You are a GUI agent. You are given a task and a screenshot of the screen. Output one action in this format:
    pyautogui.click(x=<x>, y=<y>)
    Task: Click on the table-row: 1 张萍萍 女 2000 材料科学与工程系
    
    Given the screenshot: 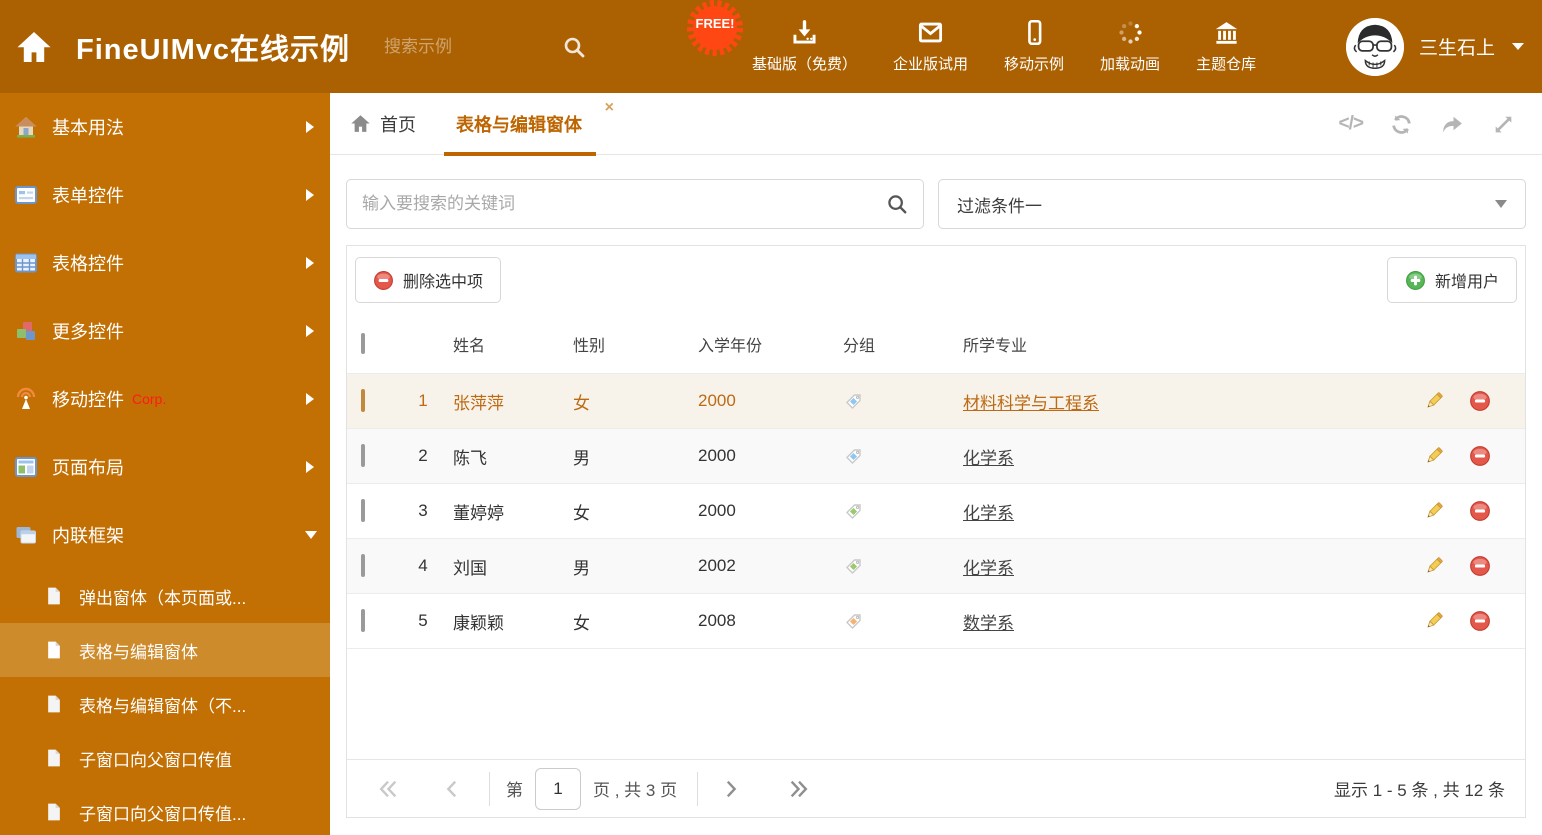 What is the action you would take?
    pyautogui.click(x=936, y=401)
    